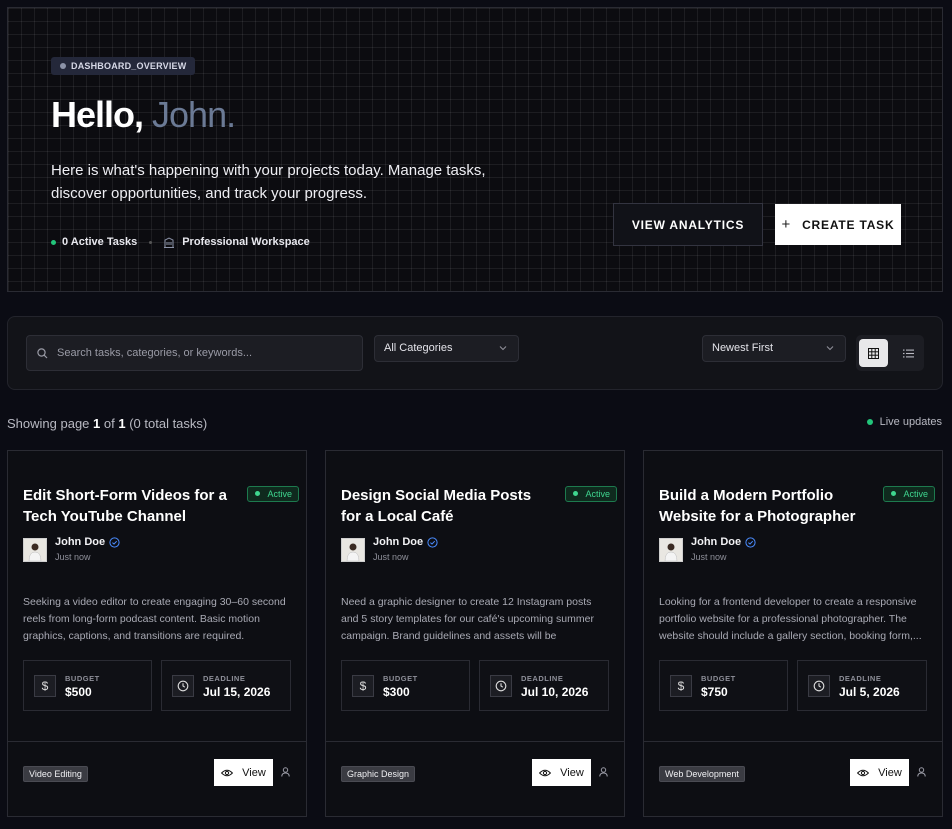 The height and width of the screenshot is (829, 952). I want to click on deadline-value: Jul 15, 2026, so click(237, 692).